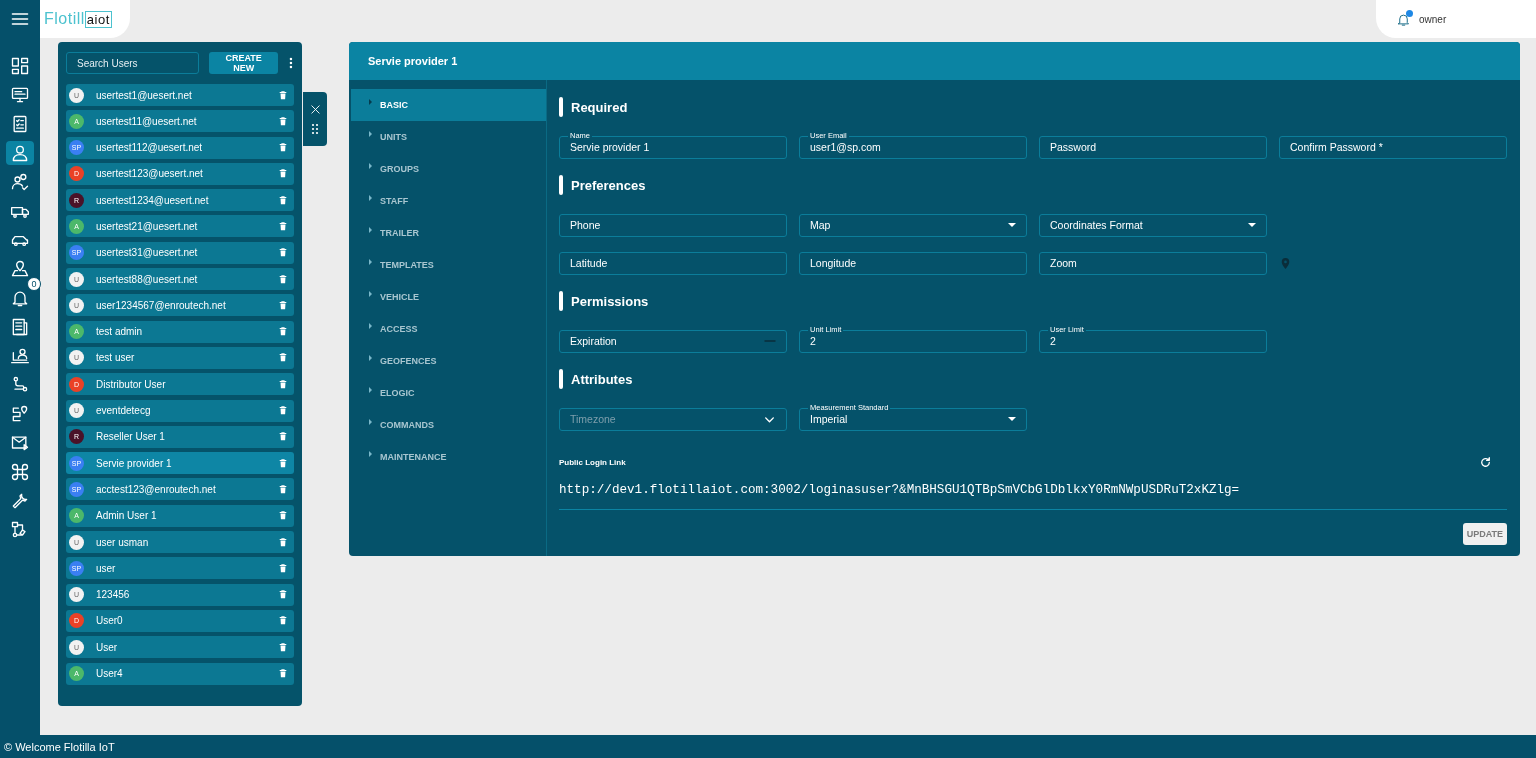 The image size is (1536, 758). What do you see at coordinates (599, 107) in the screenshot?
I see `section-heading: Required` at bounding box center [599, 107].